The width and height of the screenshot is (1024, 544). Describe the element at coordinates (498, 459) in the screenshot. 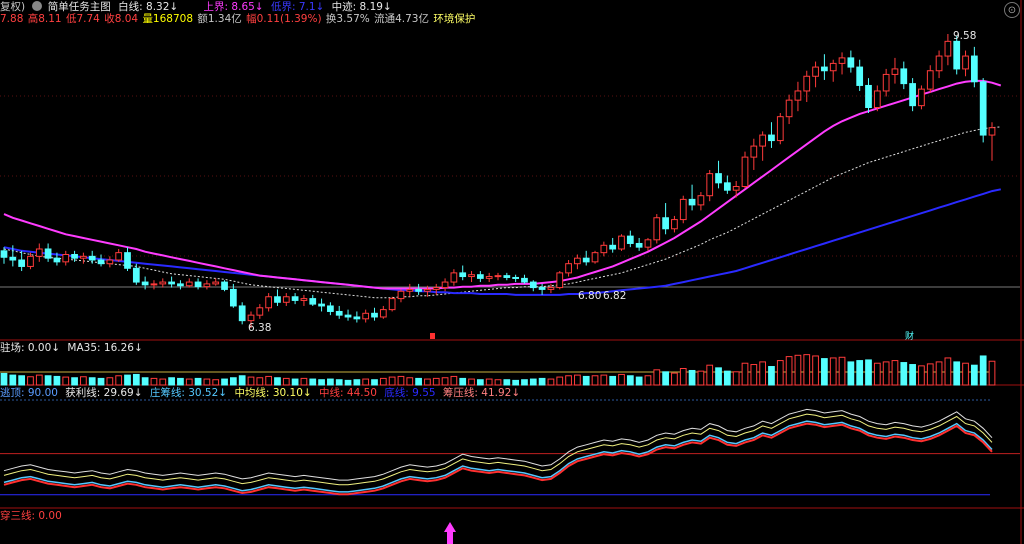

I see `osc-red-line` at that location.